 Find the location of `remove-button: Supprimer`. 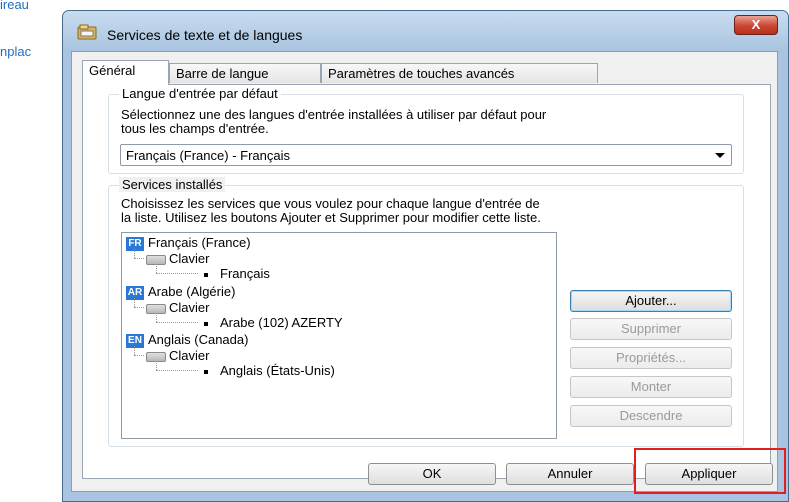

remove-button: Supprimer is located at coordinates (651, 329).